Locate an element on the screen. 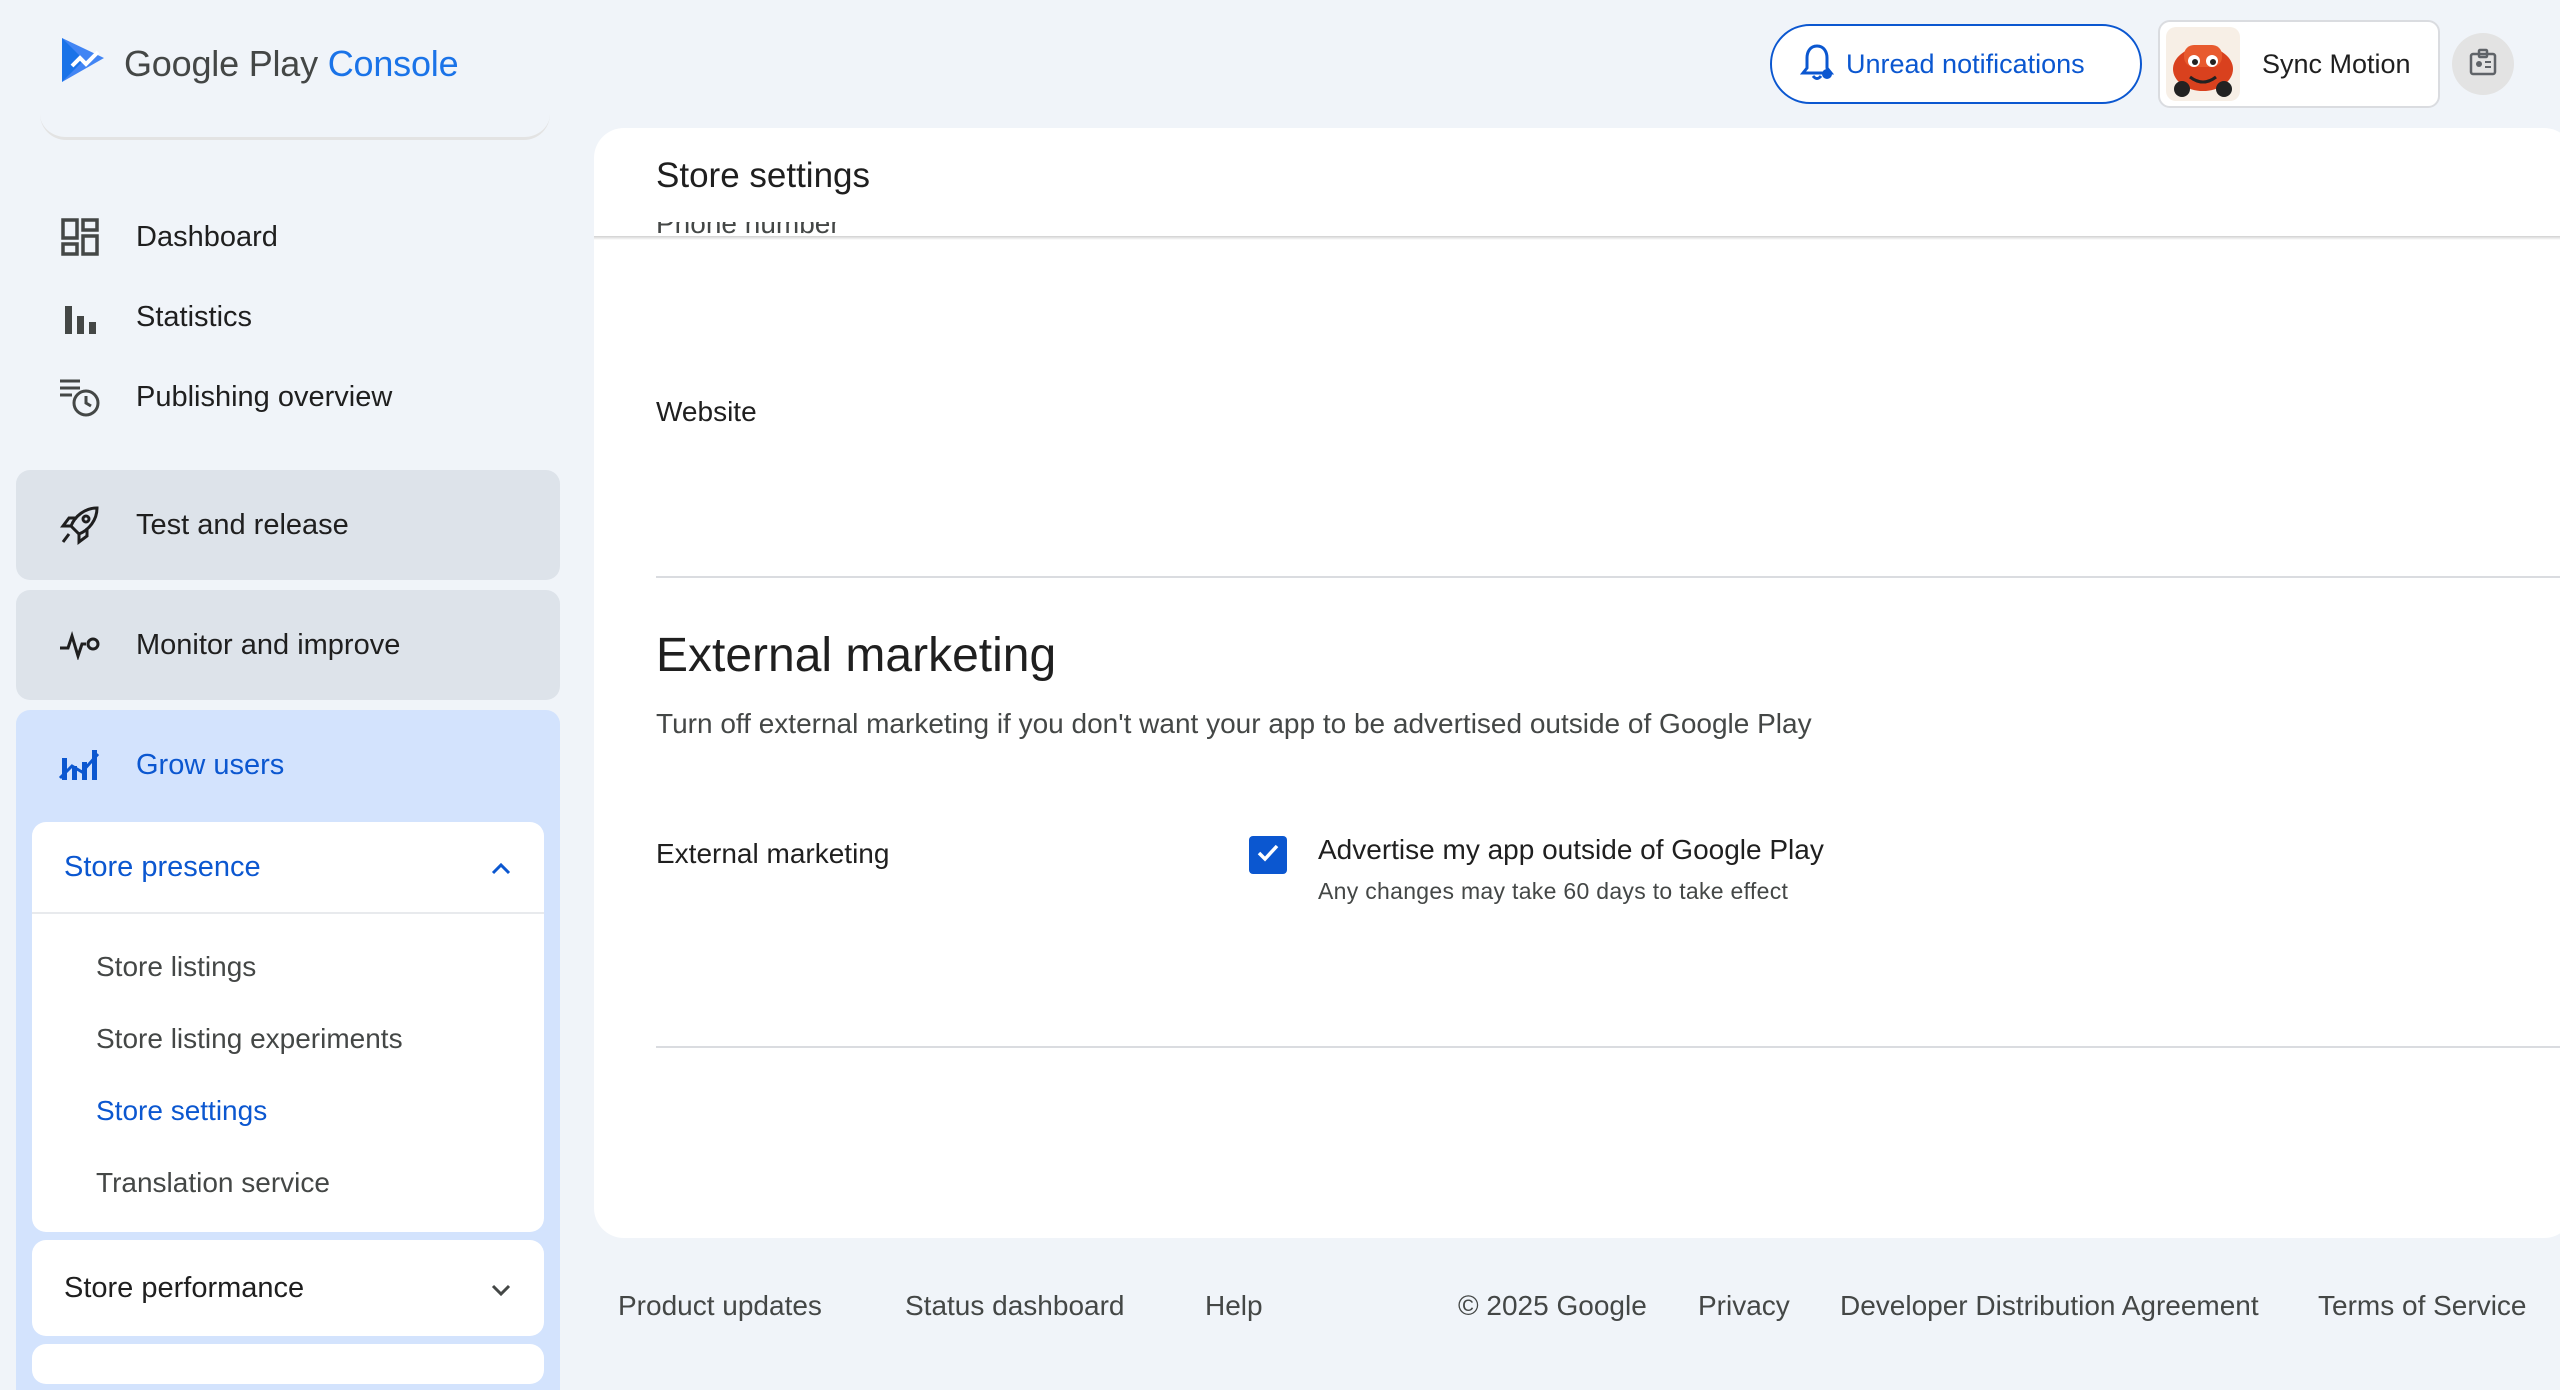 This screenshot has width=2560, height=1390. sticky-header-shadow is located at coordinates (1577, 238).